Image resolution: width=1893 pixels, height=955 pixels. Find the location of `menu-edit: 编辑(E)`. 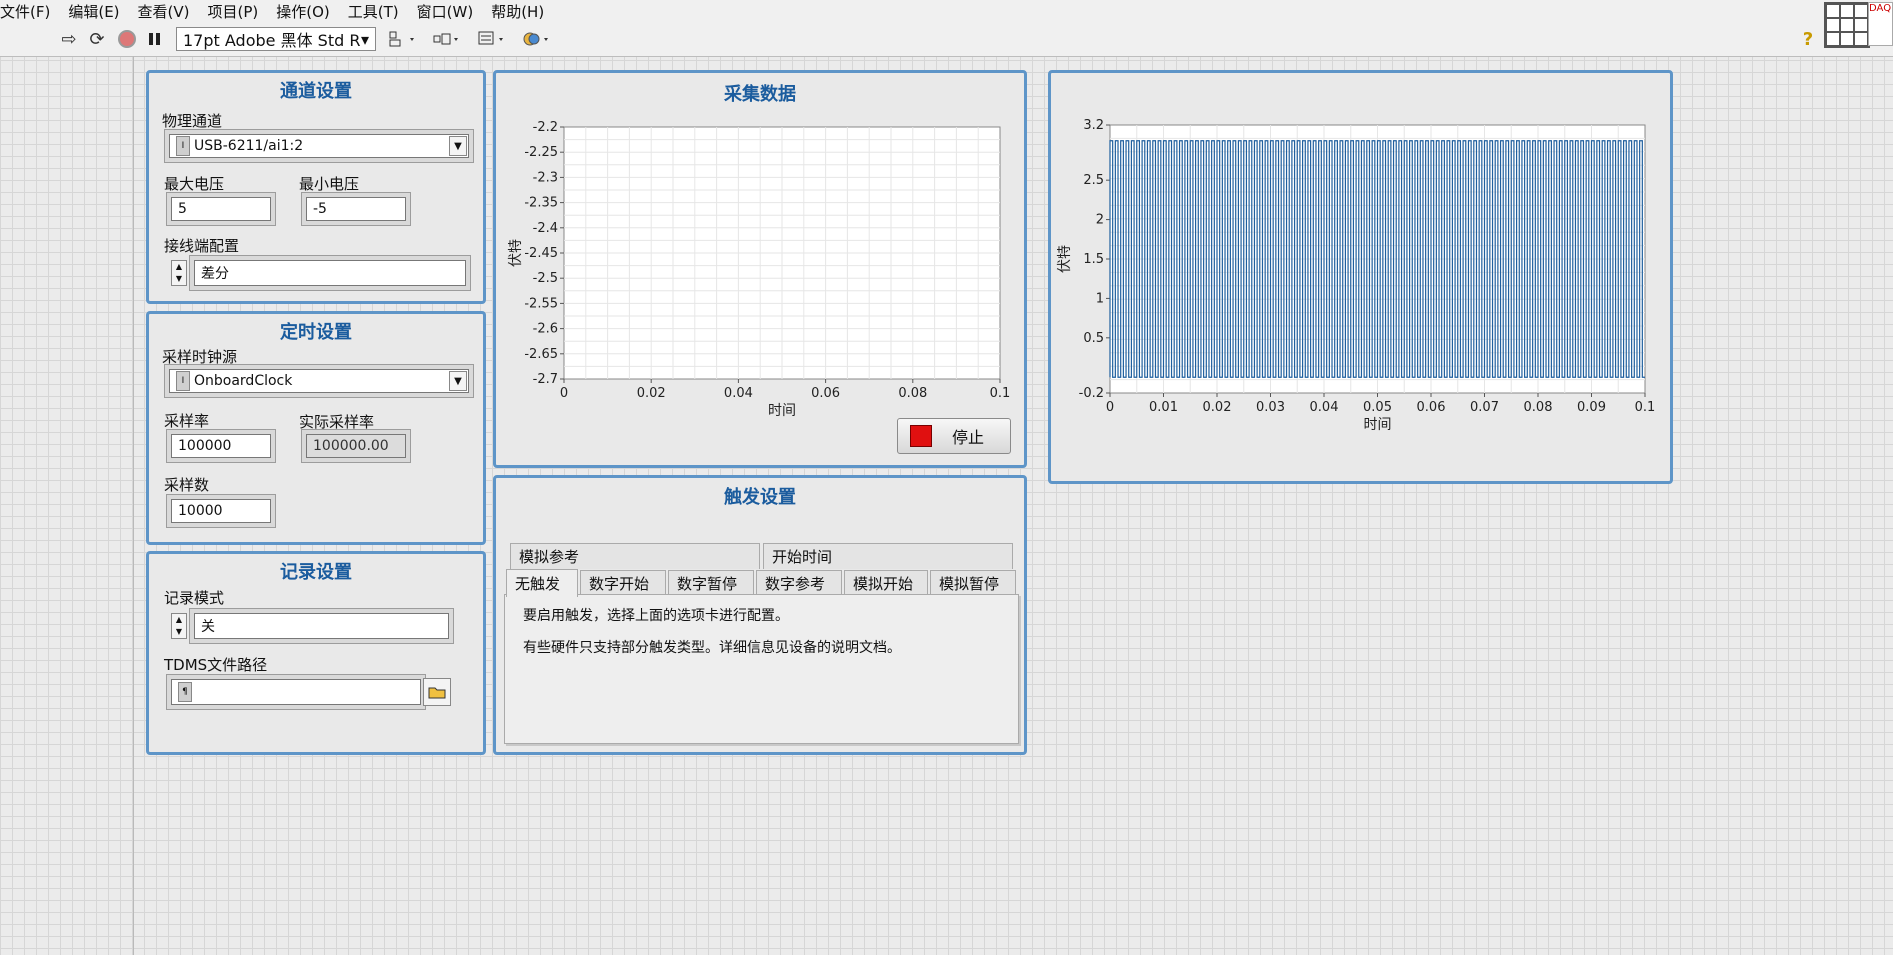

menu-edit: 编辑(E) is located at coordinates (97, 11).